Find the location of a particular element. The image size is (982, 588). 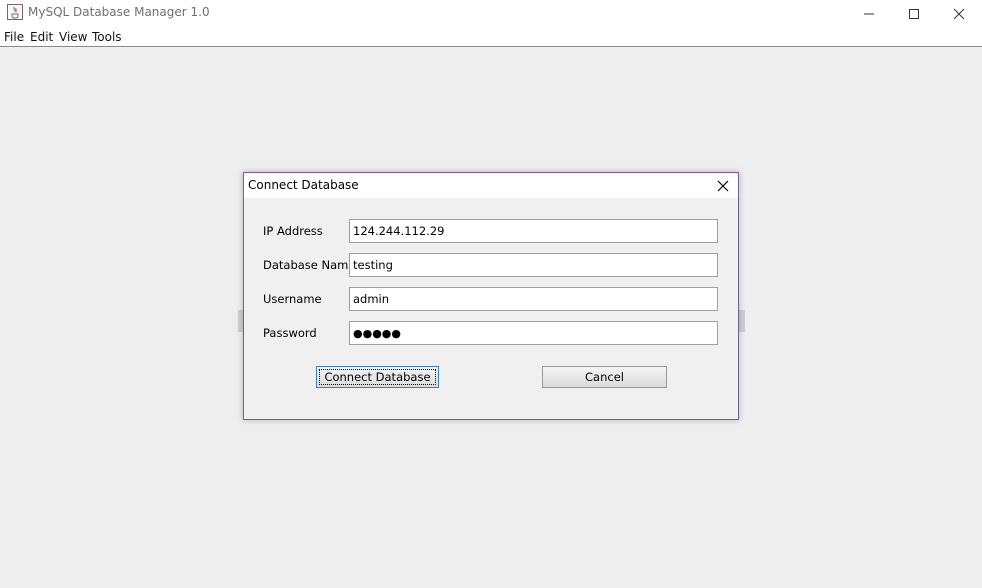

password-label: Password is located at coordinates (290, 333).